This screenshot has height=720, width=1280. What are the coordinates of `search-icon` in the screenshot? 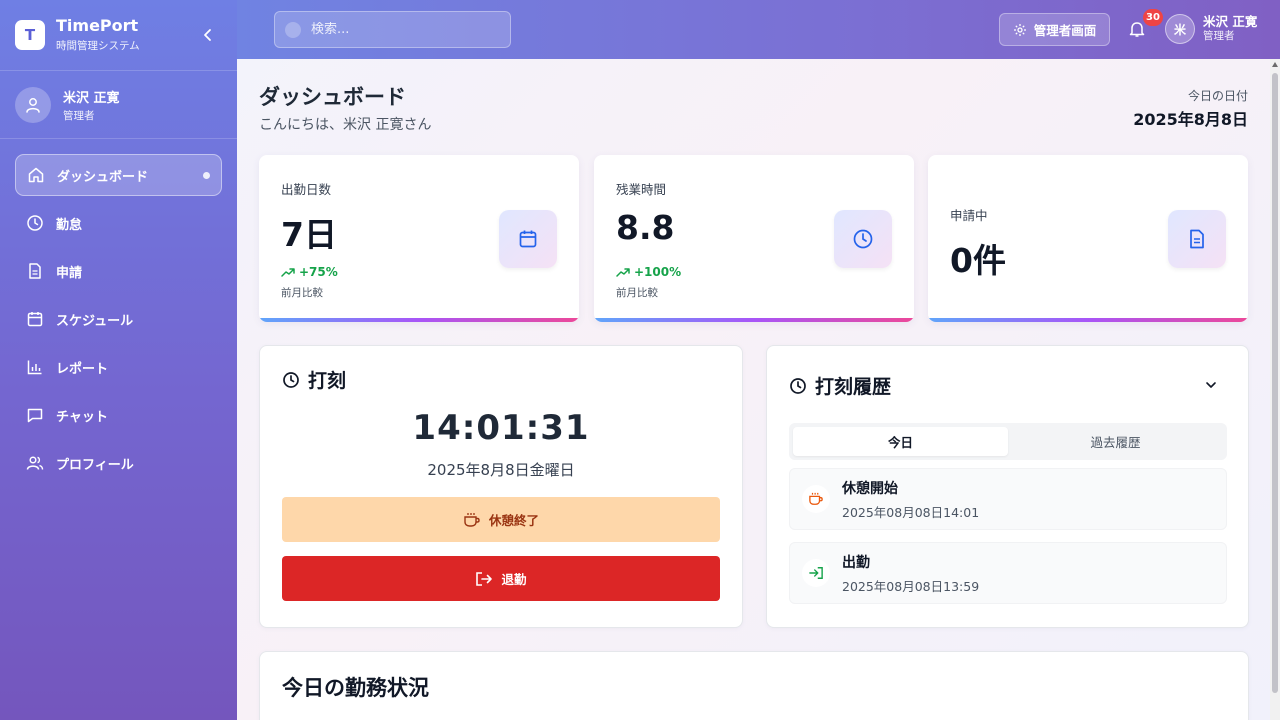 It's located at (293, 29).